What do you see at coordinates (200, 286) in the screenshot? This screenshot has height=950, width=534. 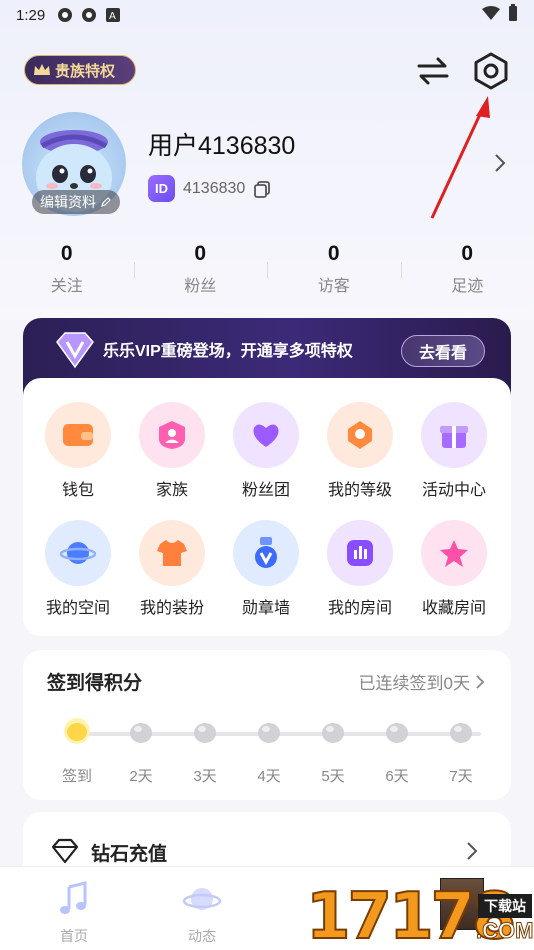 I see `stat-label: 粉丝` at bounding box center [200, 286].